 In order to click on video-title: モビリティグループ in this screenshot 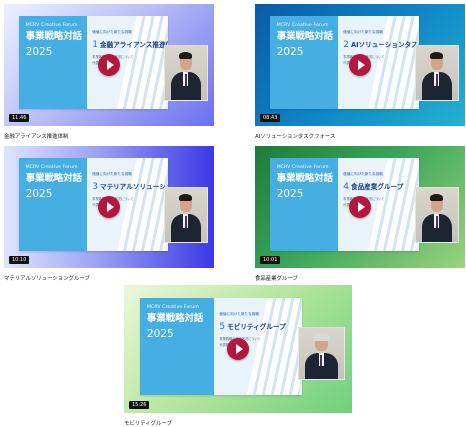, I will do `click(238, 423)`.